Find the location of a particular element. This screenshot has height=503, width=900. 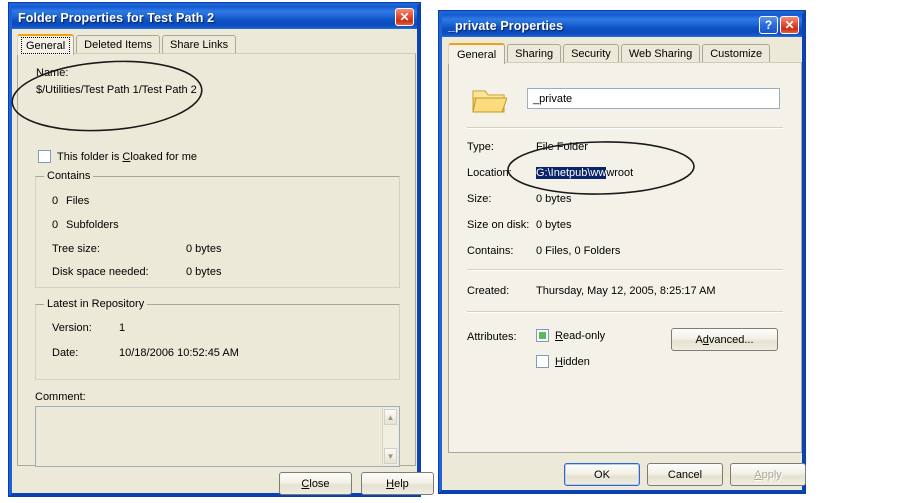

tab-web-sharing-label: Web Sharing is located at coordinates (660, 54).